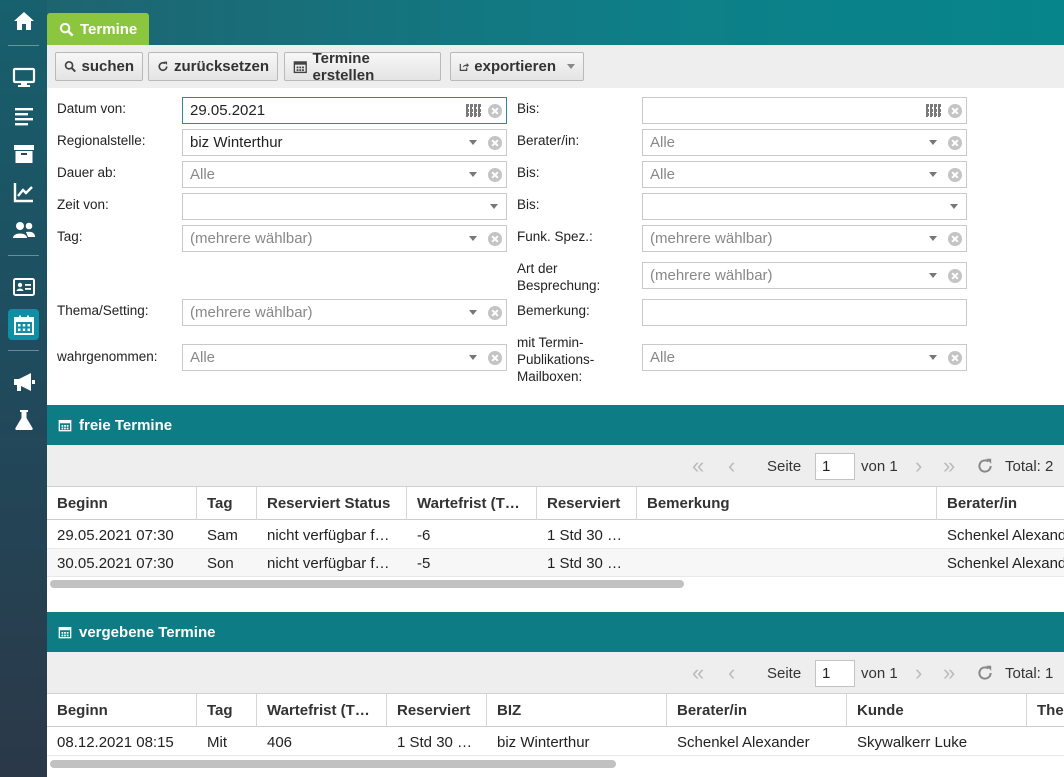 Image resolution: width=1064 pixels, height=777 pixels. I want to click on date-from-field: 29.05.2021, so click(344, 110).